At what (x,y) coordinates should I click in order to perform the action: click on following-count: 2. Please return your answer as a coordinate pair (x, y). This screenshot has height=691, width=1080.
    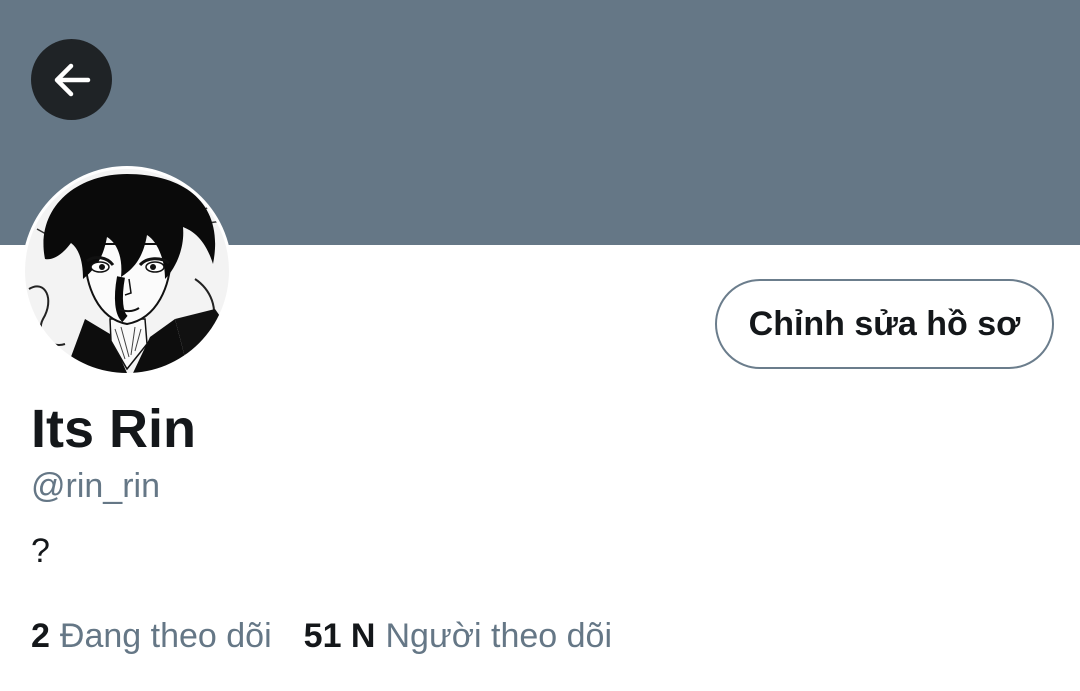
    Looking at the image, I should click on (40, 635).